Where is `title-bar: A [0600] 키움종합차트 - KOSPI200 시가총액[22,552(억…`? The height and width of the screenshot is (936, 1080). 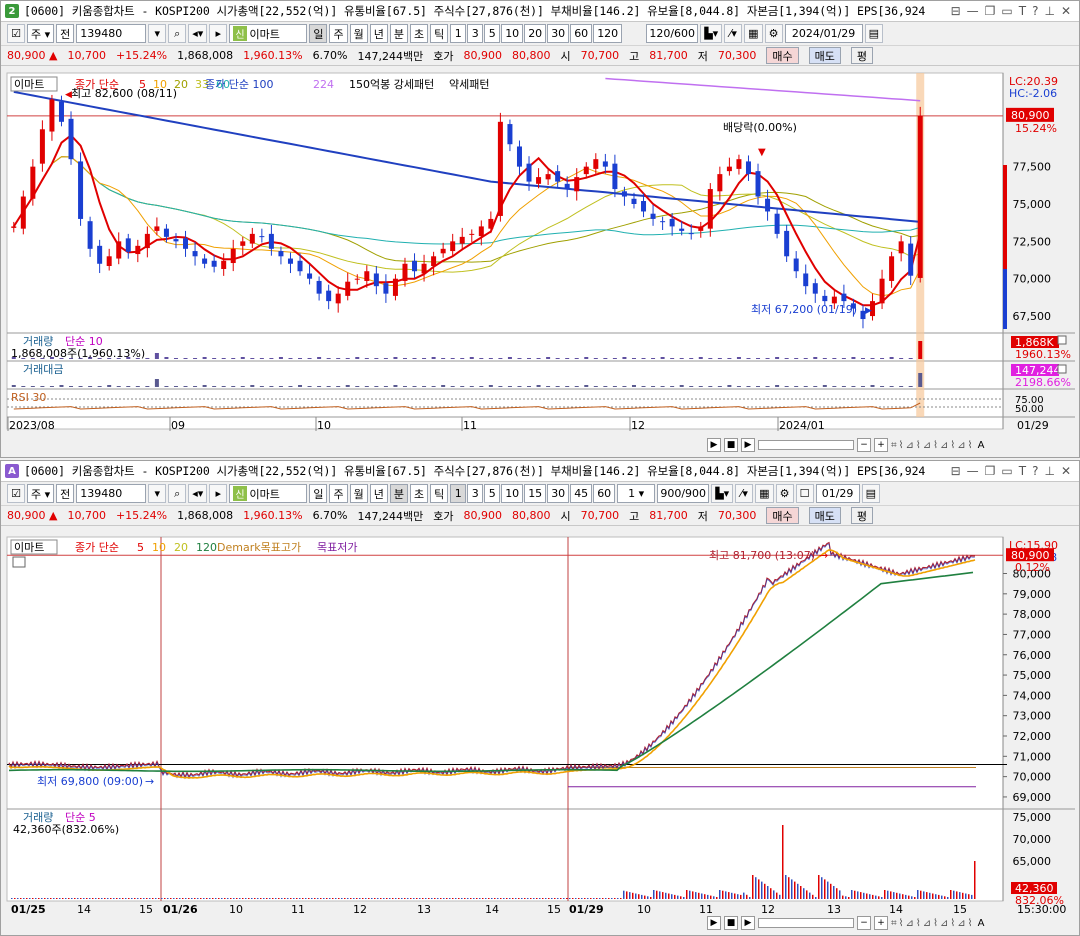 title-bar: A [0600] 키움종합차트 - KOSPI200 시가총액[22,552(억… is located at coordinates (540, 471).